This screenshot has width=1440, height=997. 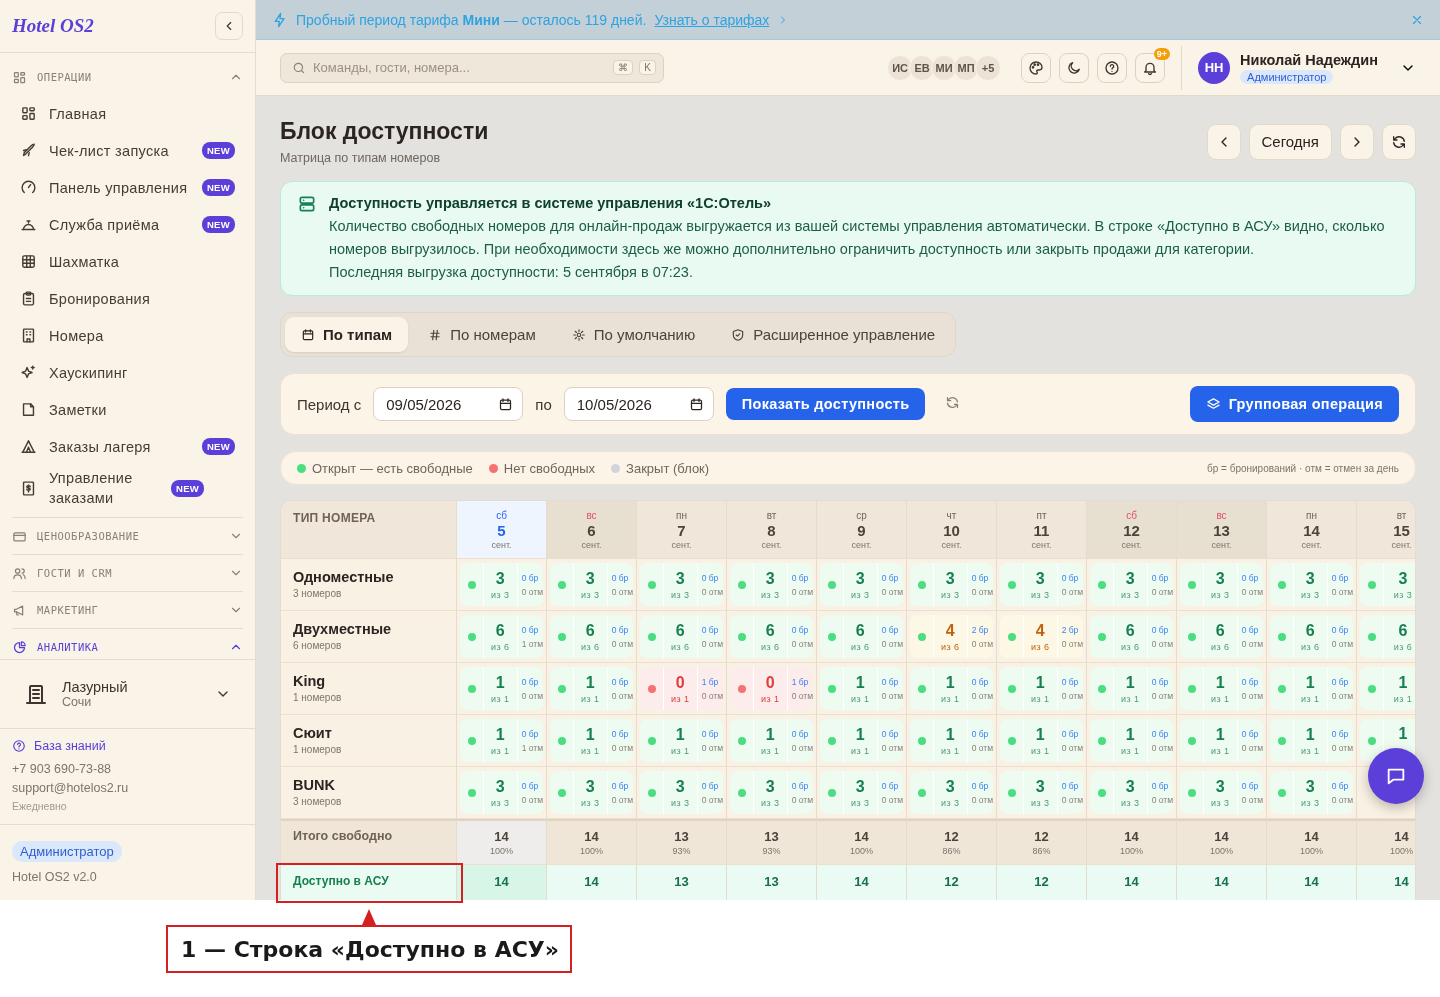 I want to click on sidebar-item: Бронирования, so click(x=127, y=298).